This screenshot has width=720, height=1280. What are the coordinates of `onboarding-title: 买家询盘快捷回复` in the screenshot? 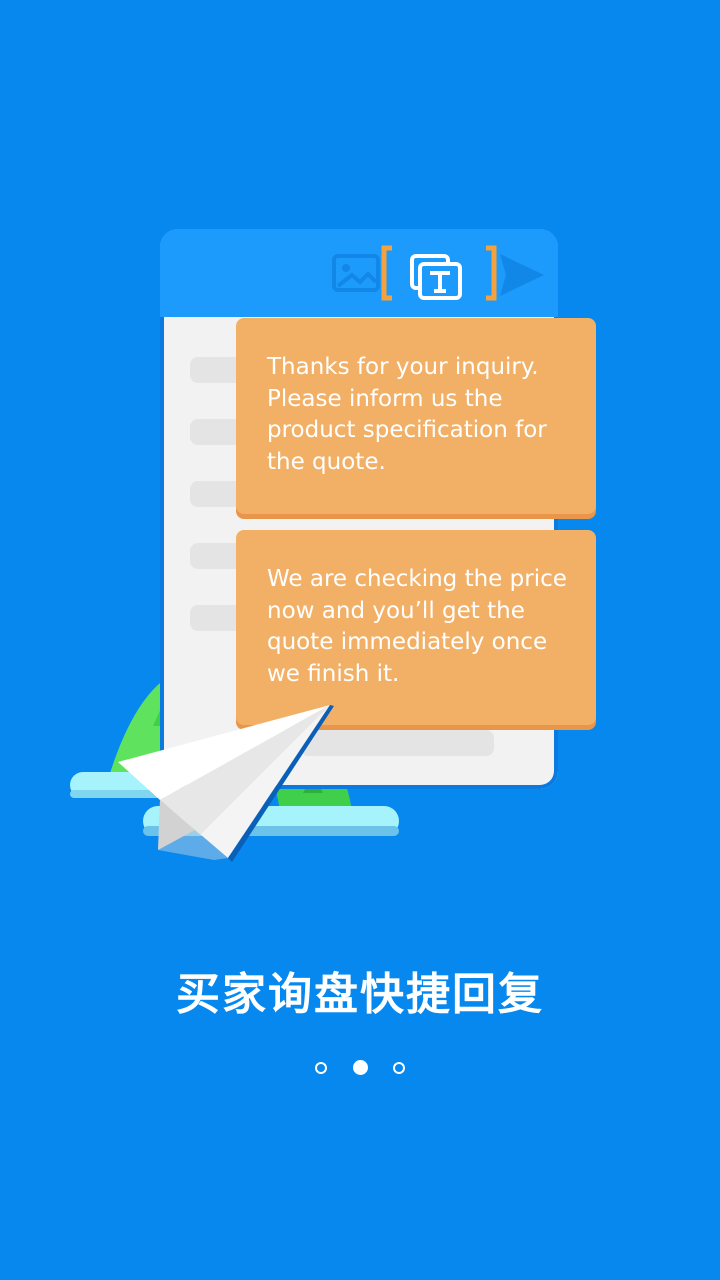 It's located at (360, 994).